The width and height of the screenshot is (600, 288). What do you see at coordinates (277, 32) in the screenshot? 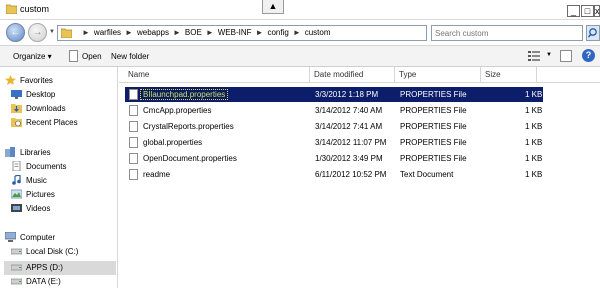
I see `breadcrumb-item: config` at bounding box center [277, 32].